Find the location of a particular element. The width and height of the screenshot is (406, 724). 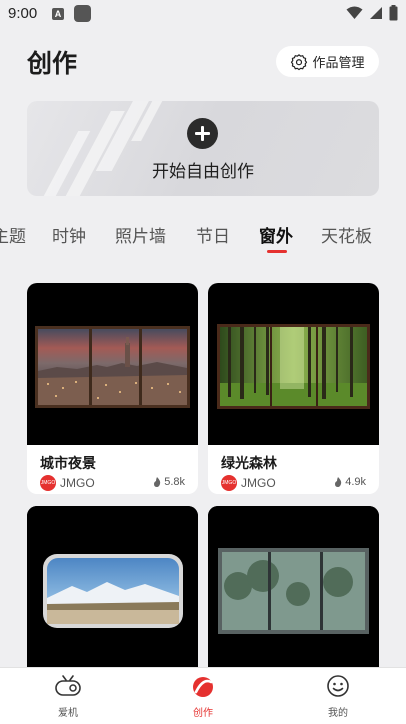

rain-window-image is located at coordinates (293, 591).